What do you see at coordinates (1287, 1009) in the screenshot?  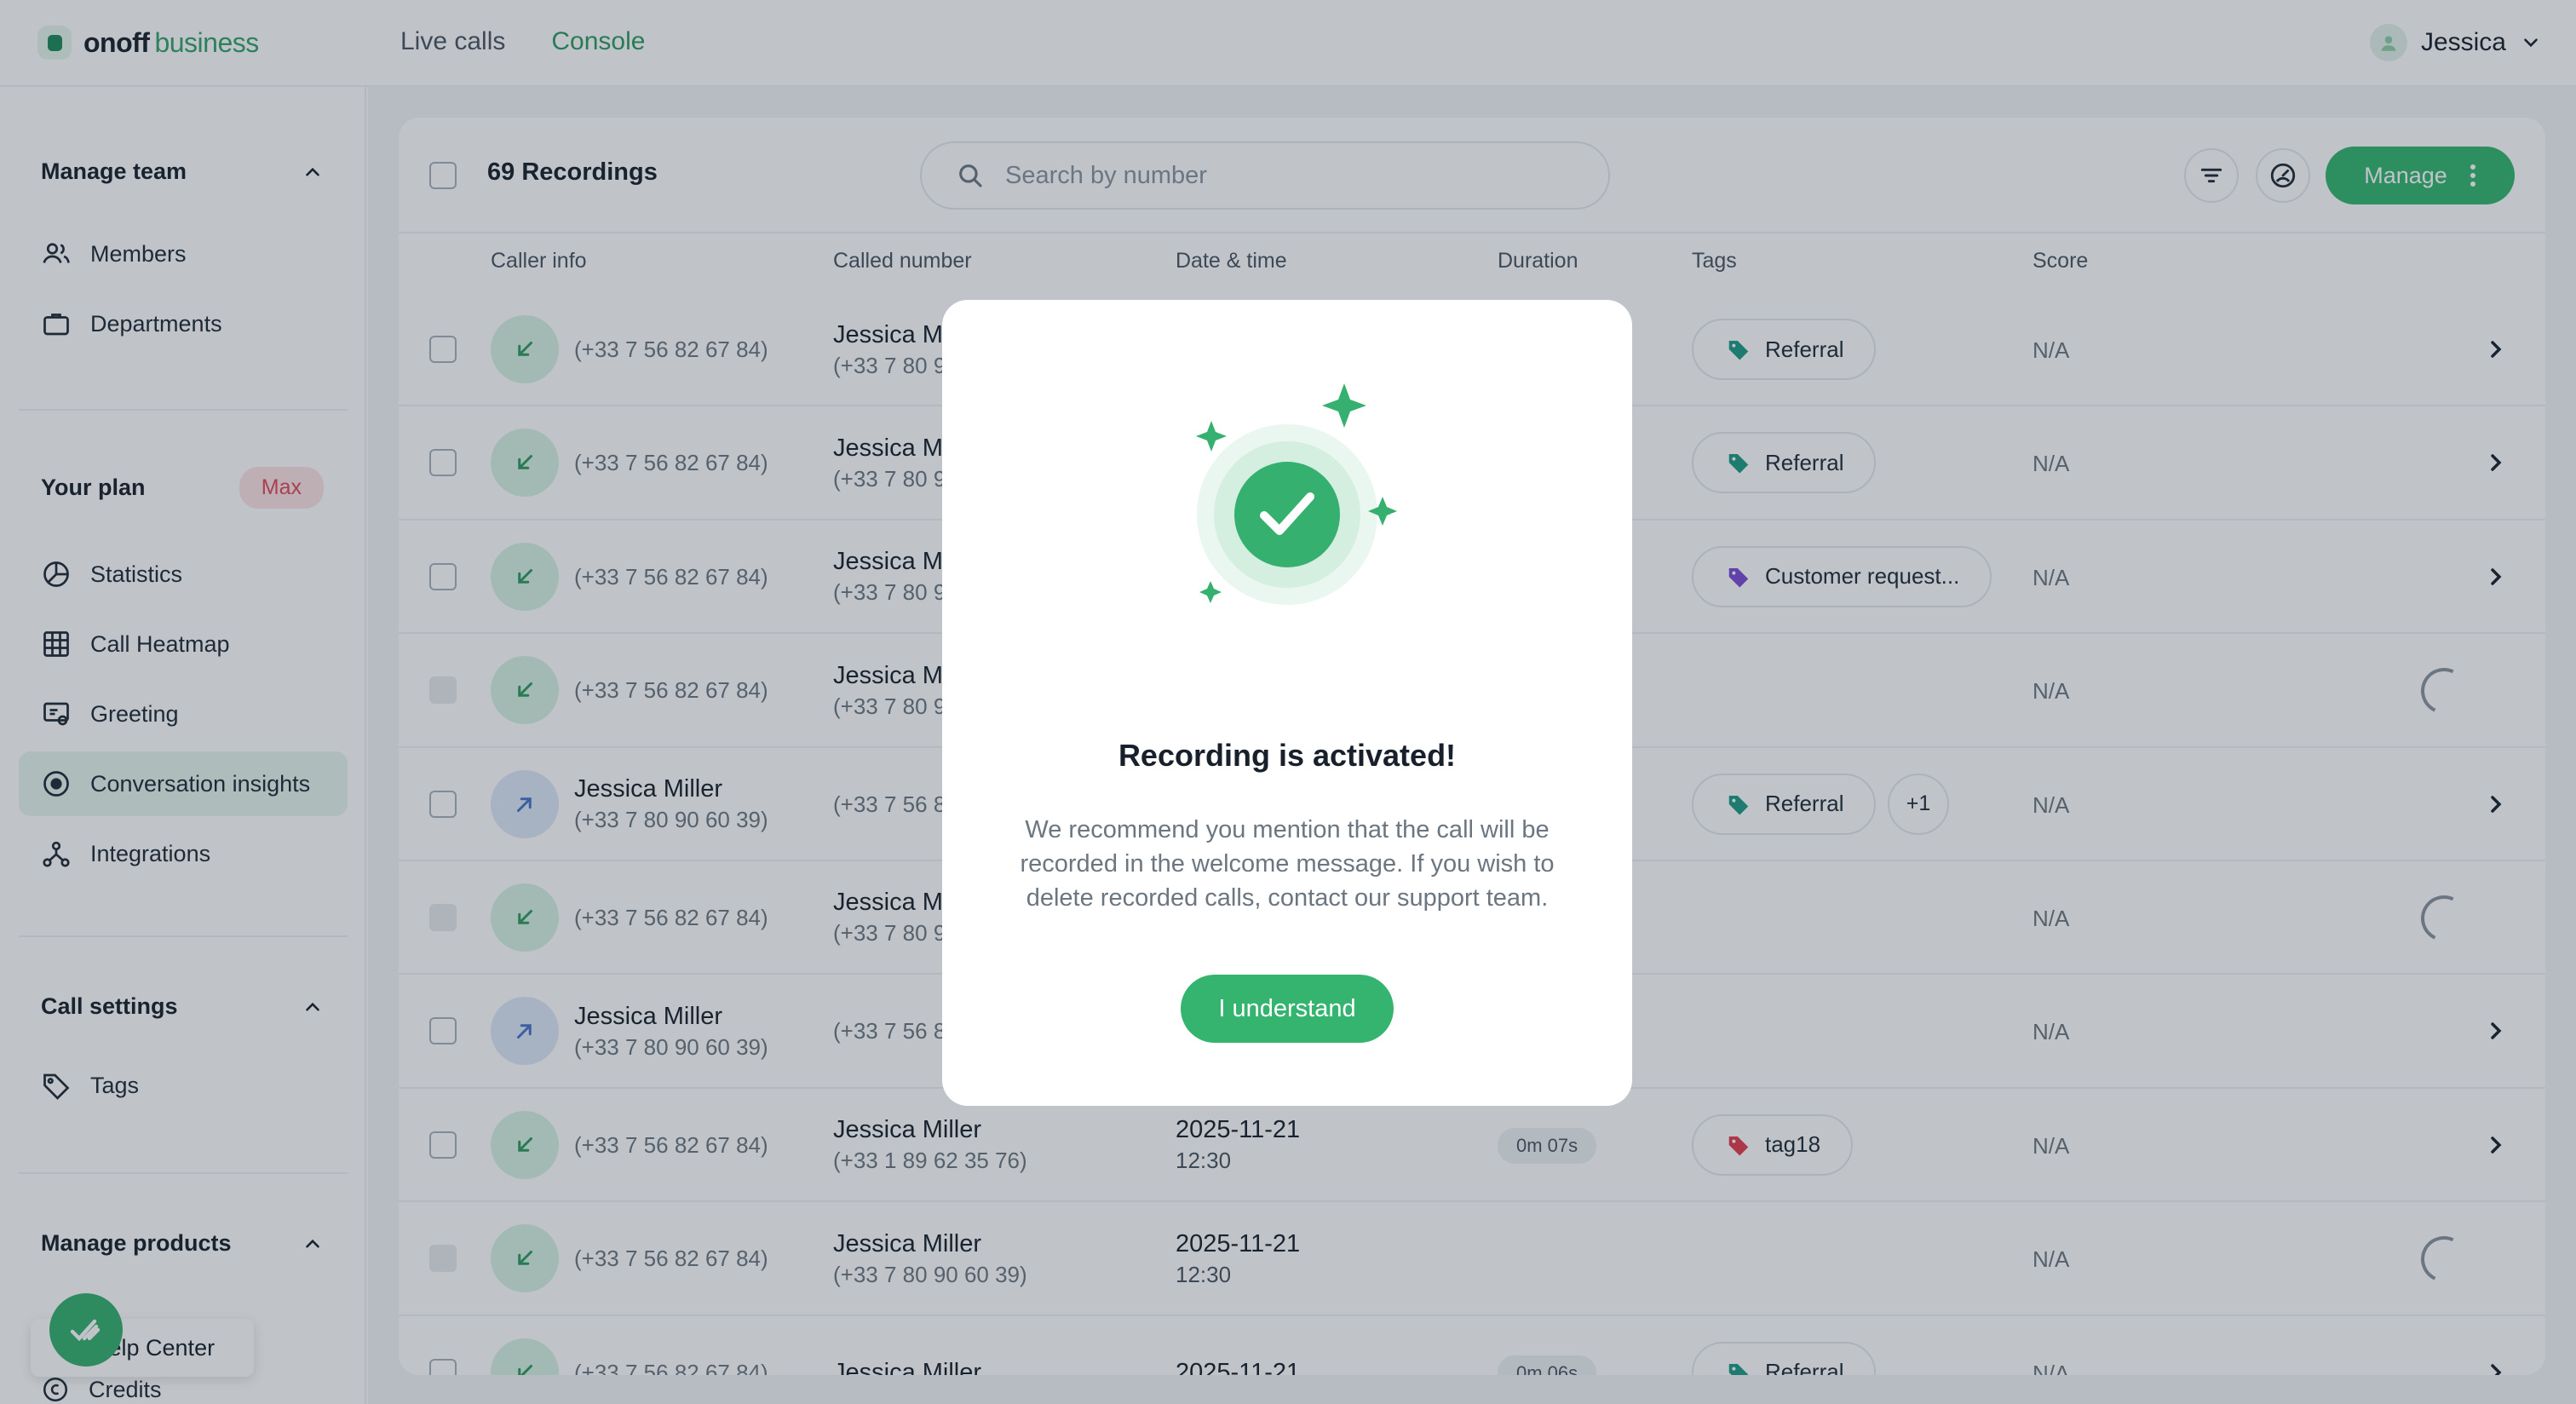 I see `i-understand-button: I understand` at bounding box center [1287, 1009].